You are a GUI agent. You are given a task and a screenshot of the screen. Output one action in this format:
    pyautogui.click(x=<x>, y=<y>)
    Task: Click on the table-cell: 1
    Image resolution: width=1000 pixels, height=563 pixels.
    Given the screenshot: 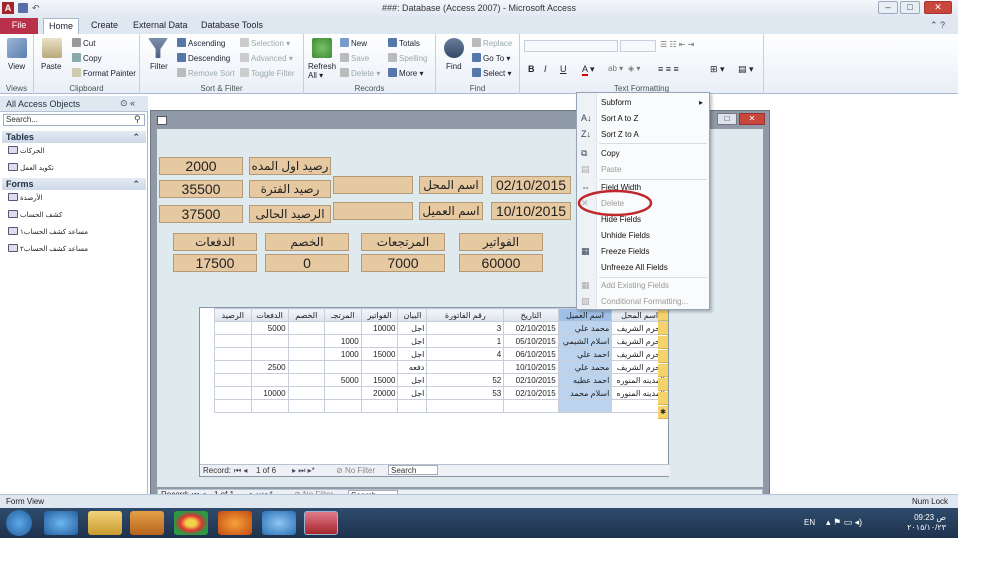 What is the action you would take?
    pyautogui.click(x=465, y=341)
    